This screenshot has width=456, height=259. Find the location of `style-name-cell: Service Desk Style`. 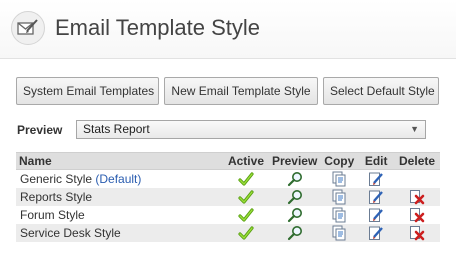

style-name-cell: Service Desk Style is located at coordinates (120, 233).